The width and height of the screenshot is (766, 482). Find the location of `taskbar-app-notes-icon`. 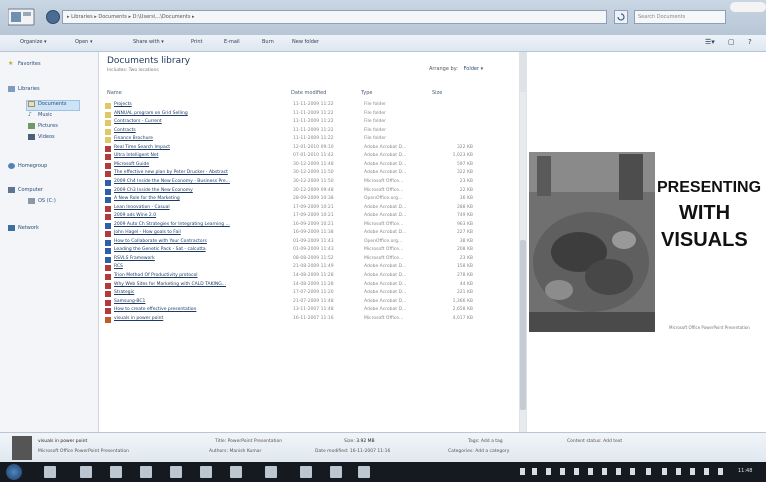

taskbar-app-notes-icon is located at coordinates (364, 472).